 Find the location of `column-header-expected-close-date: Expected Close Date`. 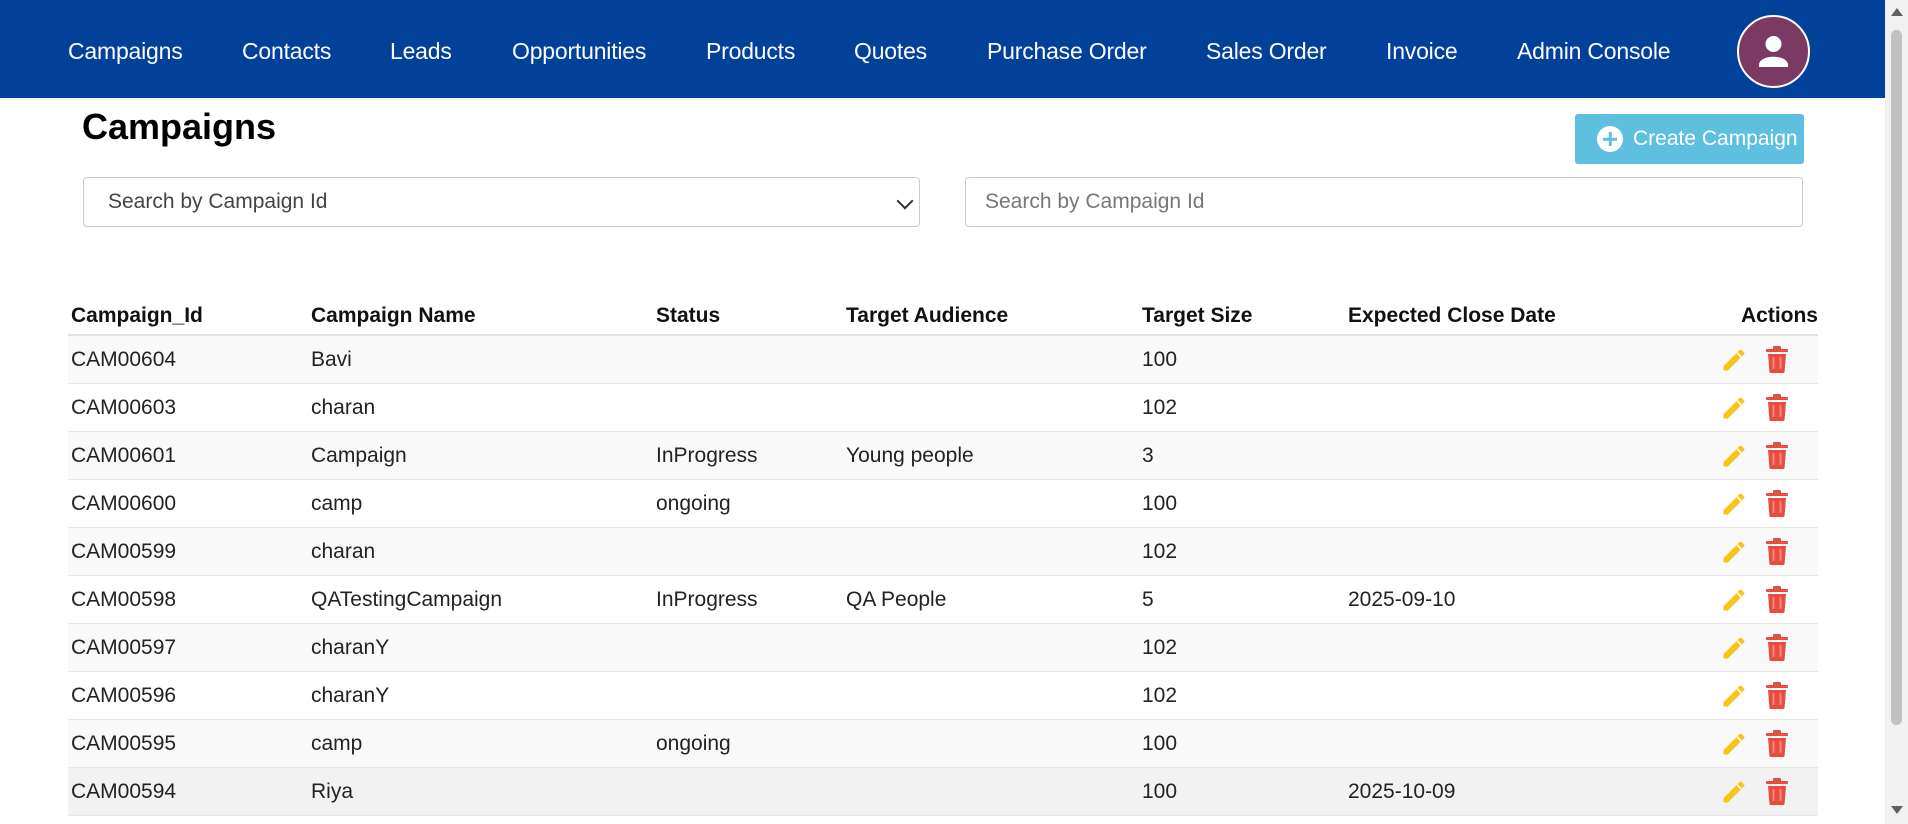

column-header-expected-close-date: Expected Close Date is located at coordinates (1496, 312).